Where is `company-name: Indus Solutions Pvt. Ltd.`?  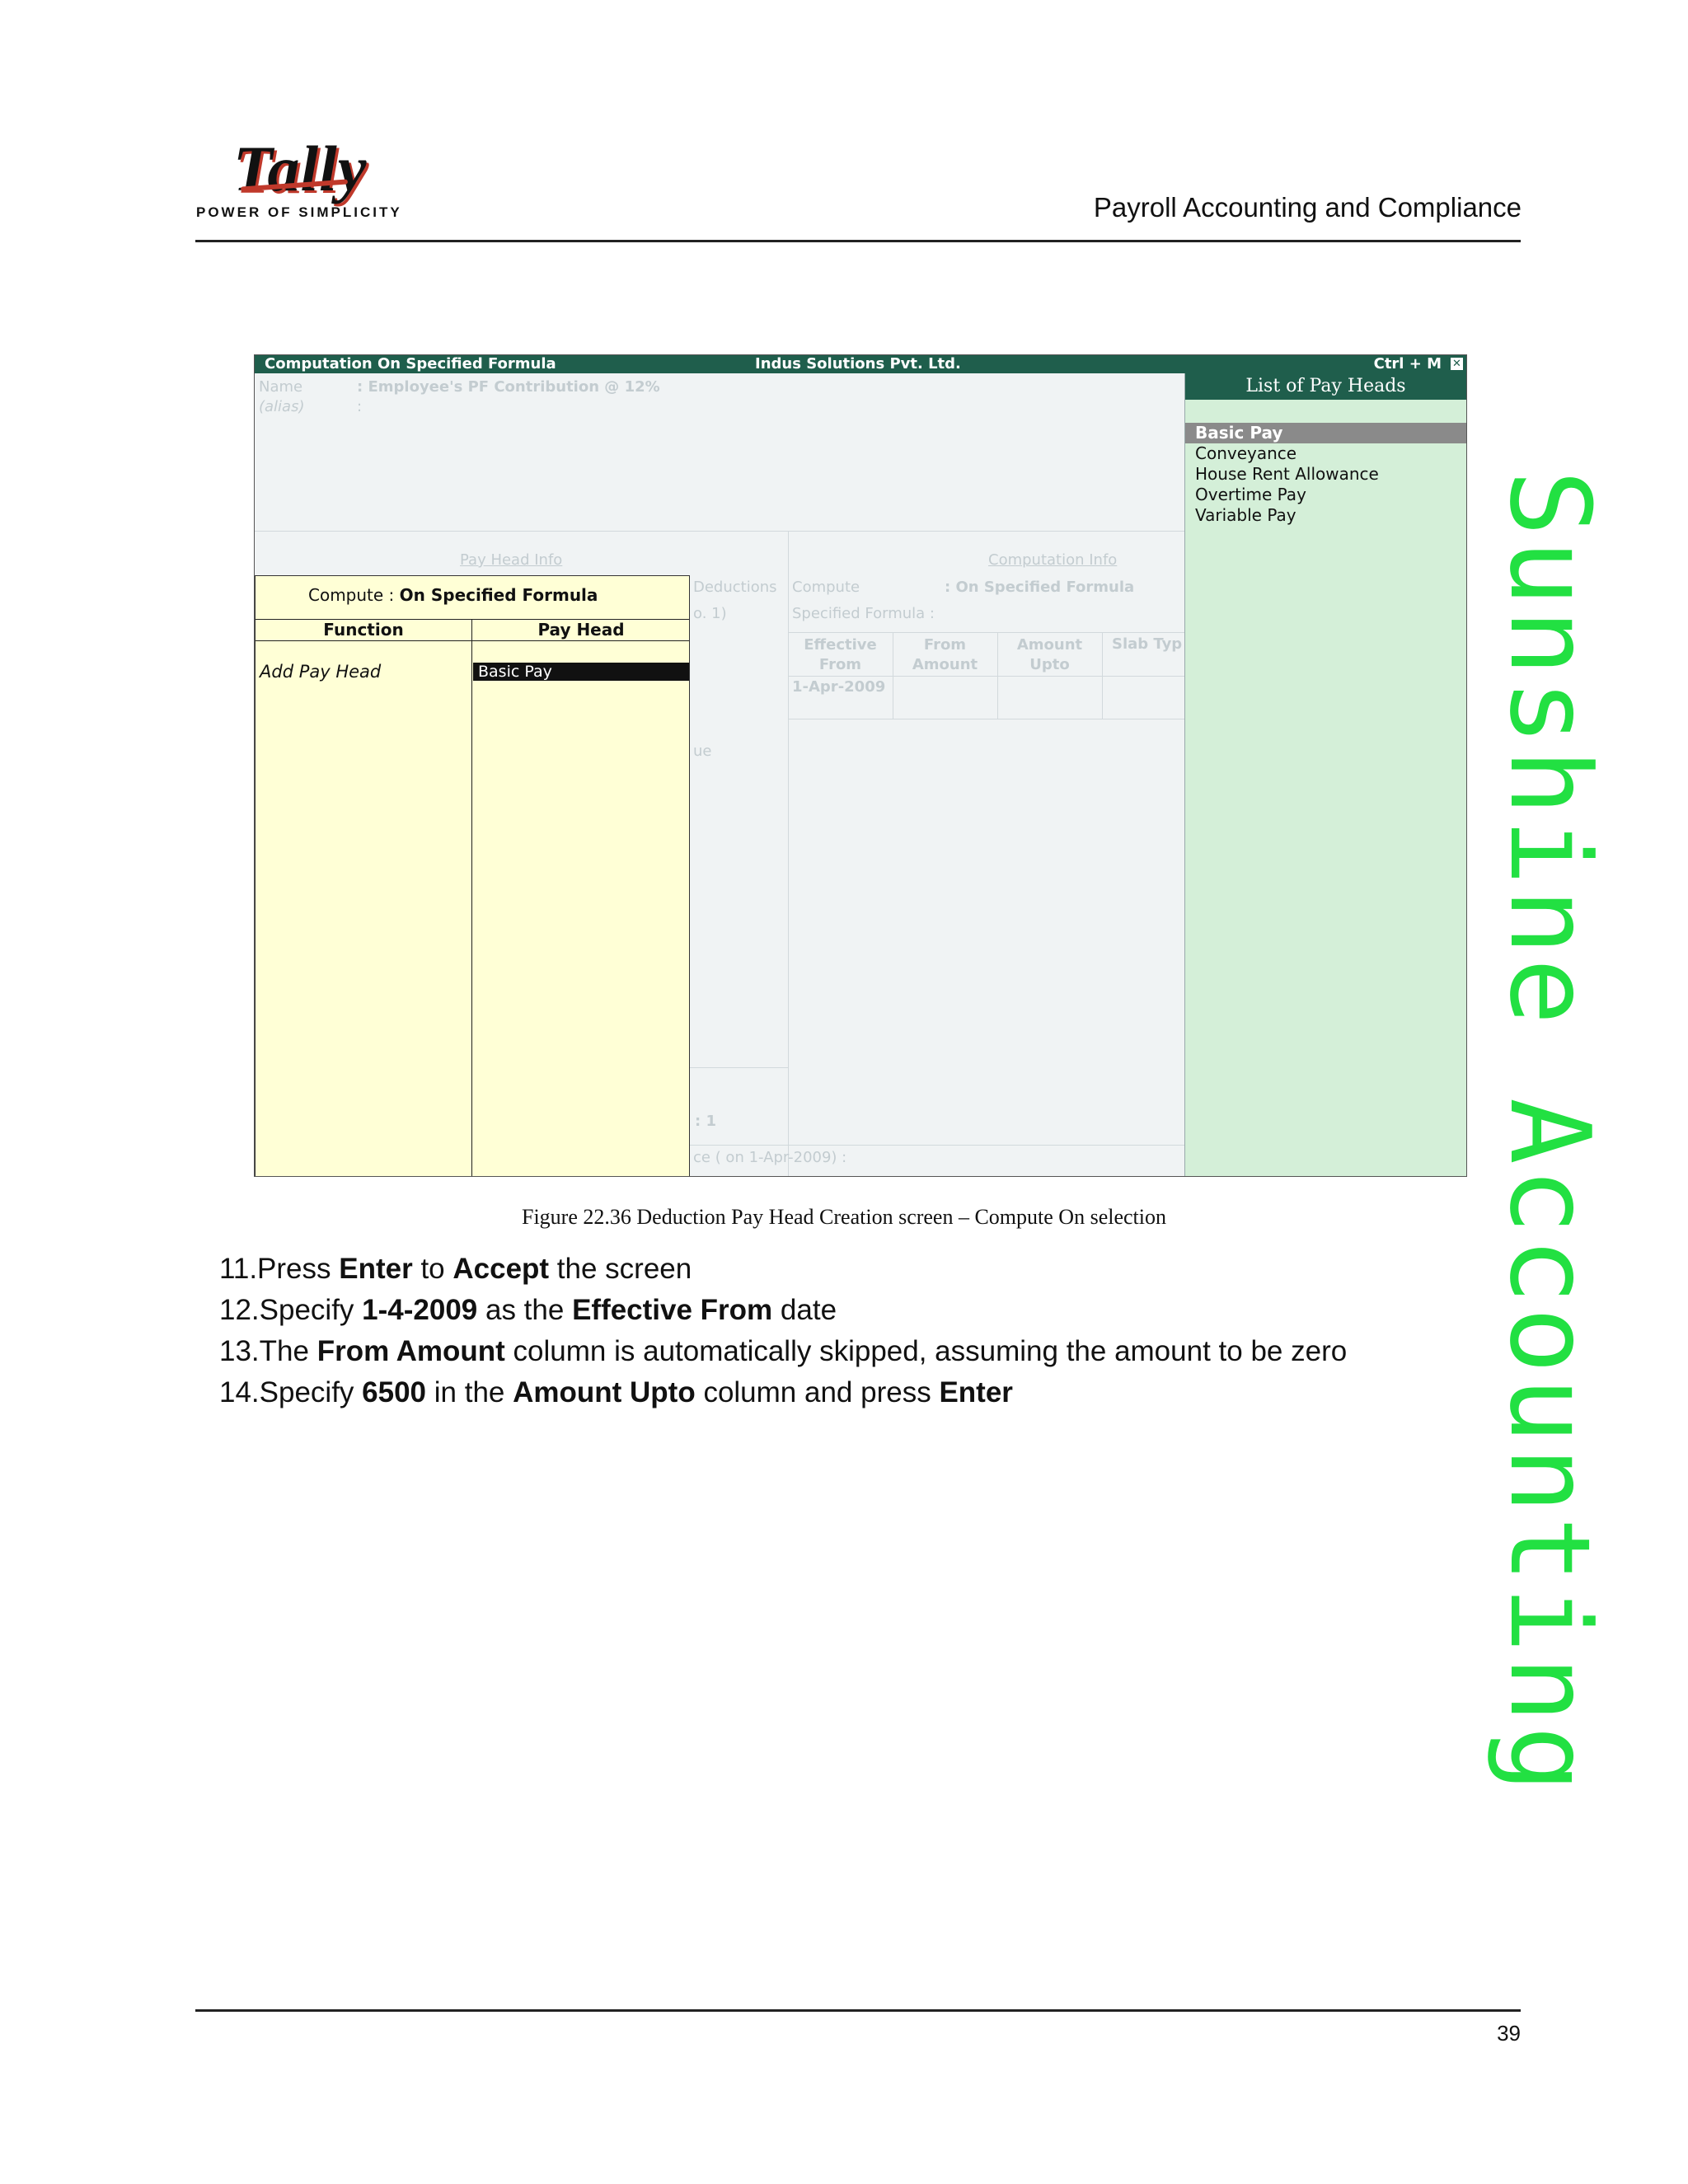
company-name: Indus Solutions Pvt. Ltd. is located at coordinates (858, 364).